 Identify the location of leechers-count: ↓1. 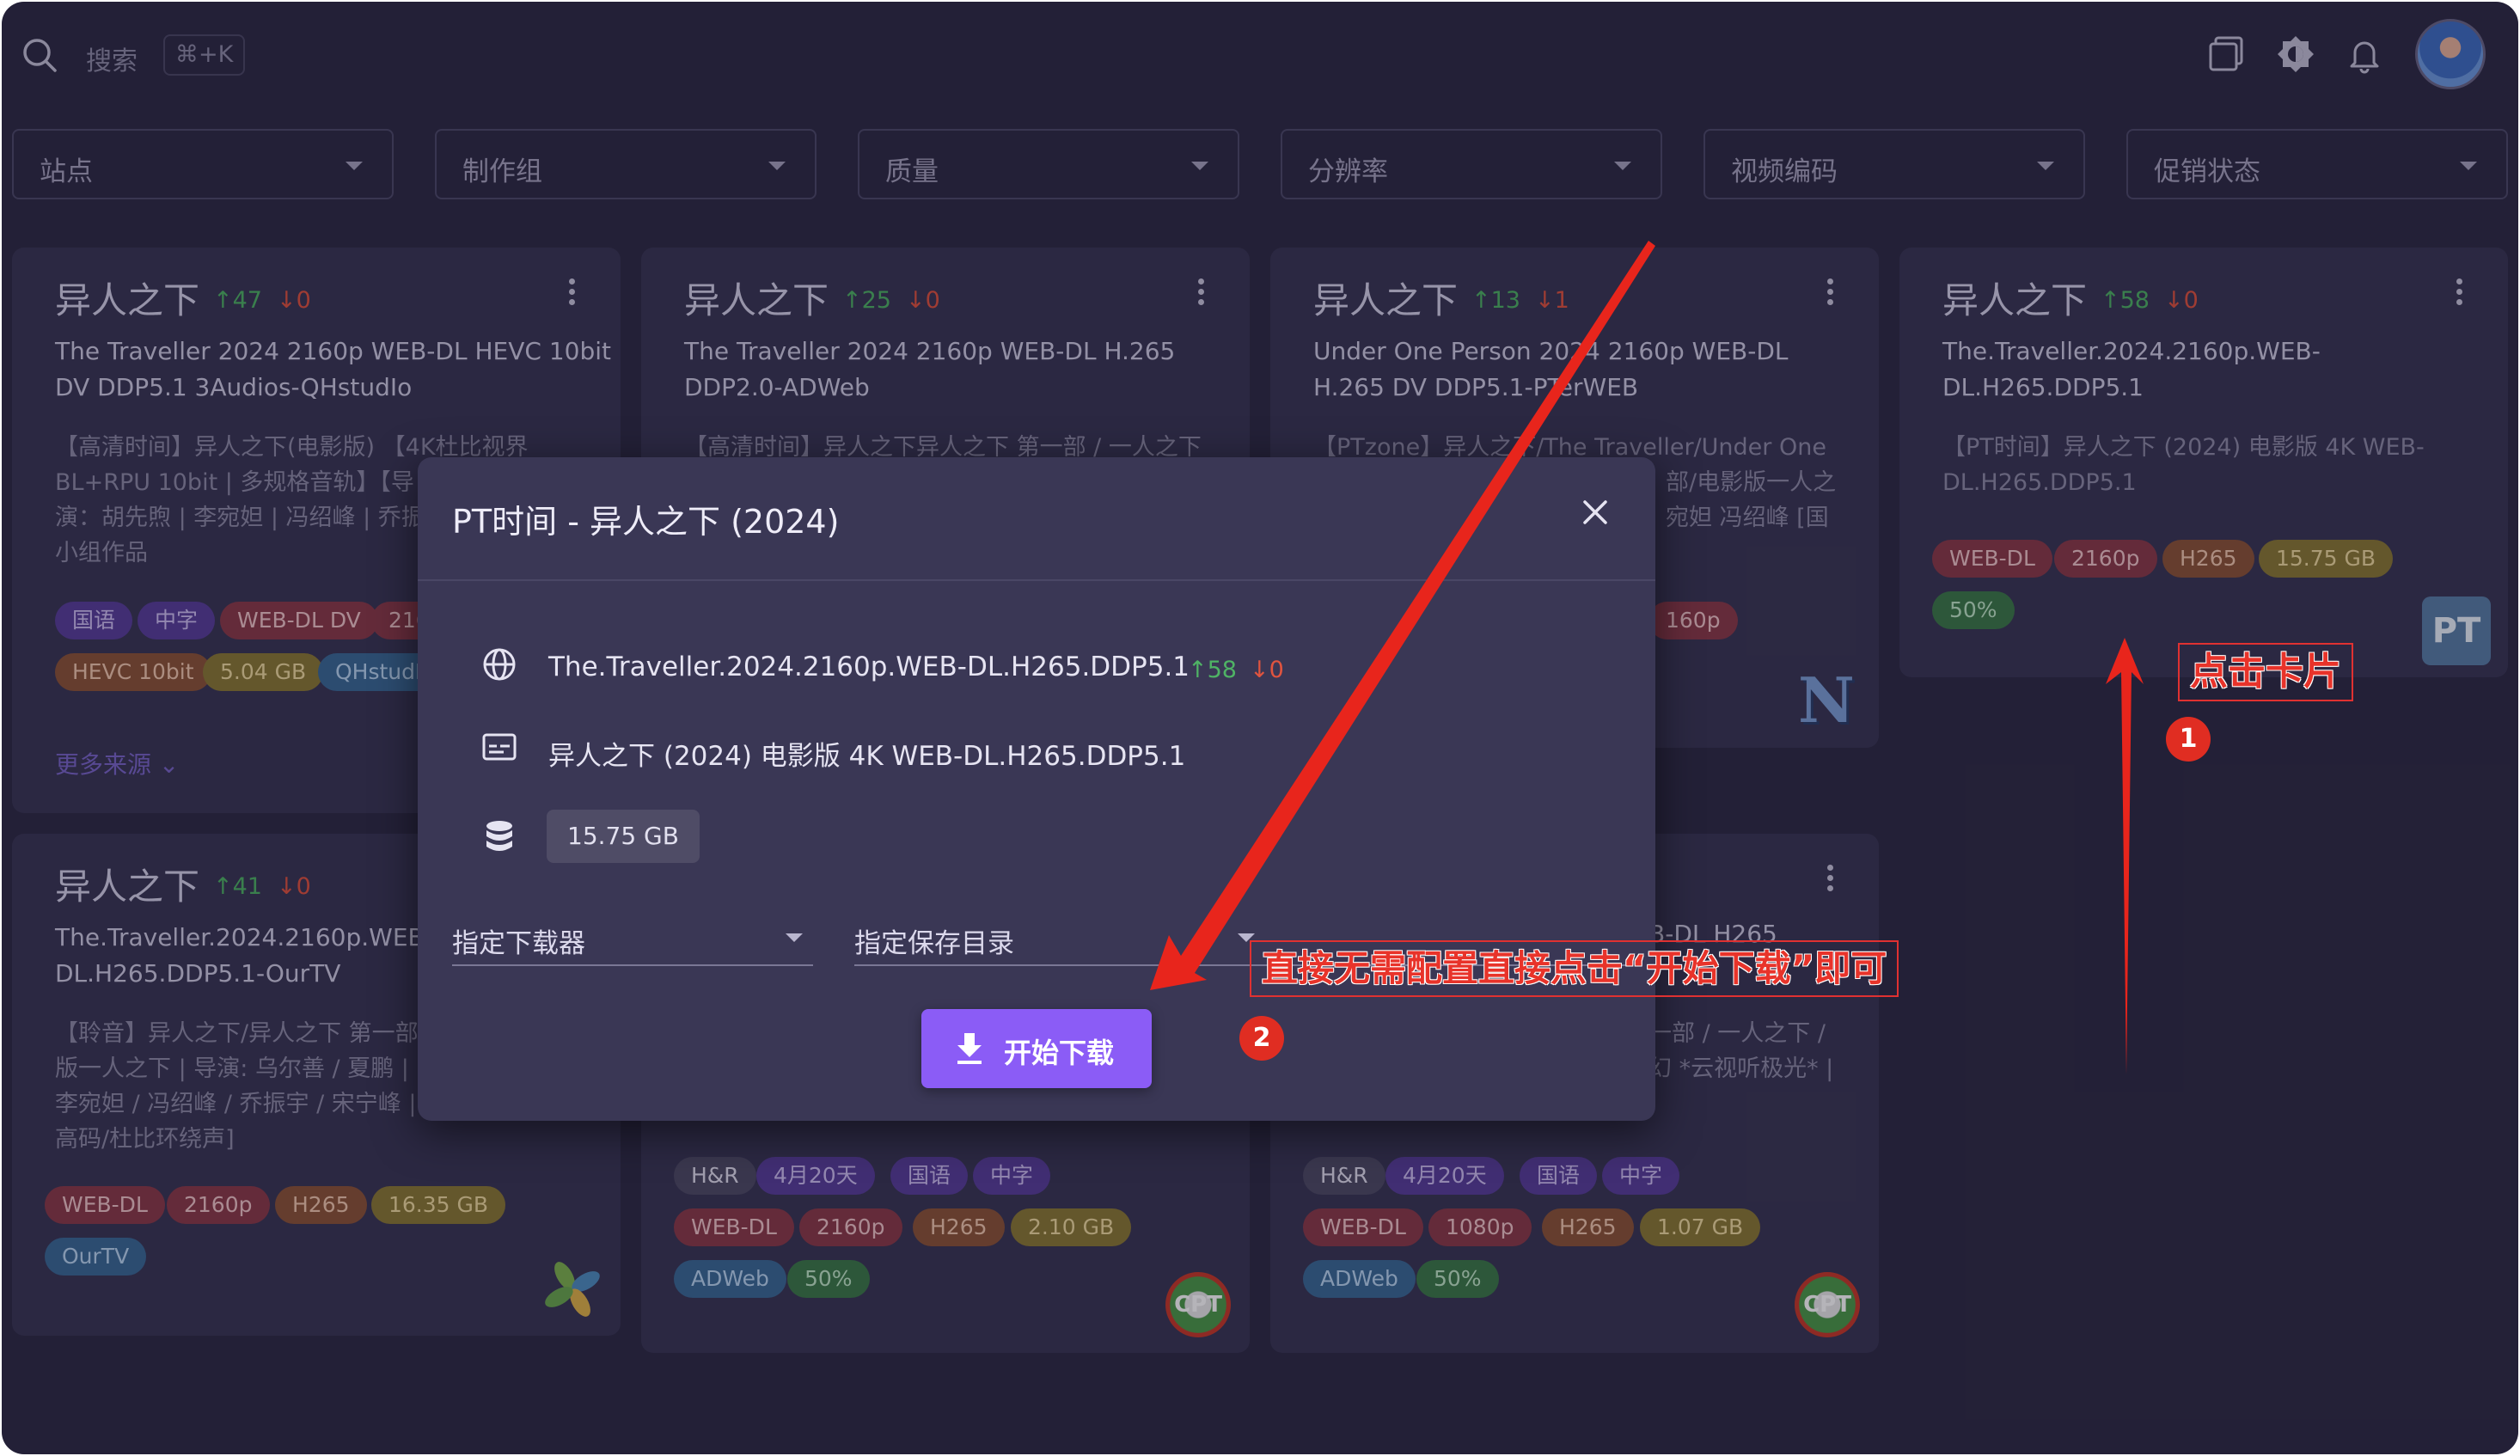
(1552, 300).